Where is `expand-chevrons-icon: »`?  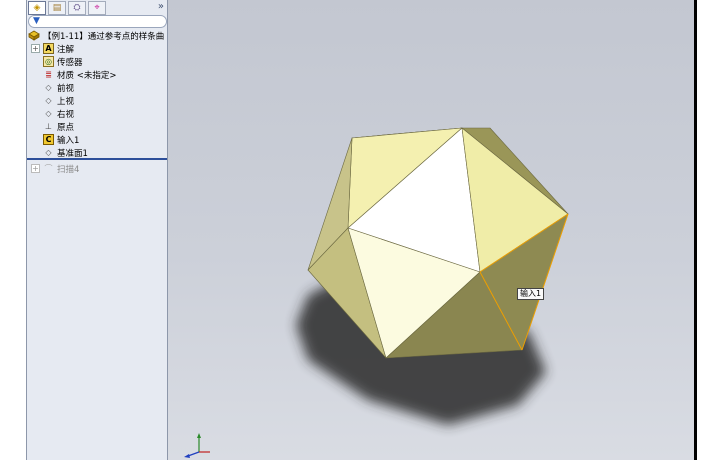 expand-chevrons-icon: » is located at coordinates (161, 6).